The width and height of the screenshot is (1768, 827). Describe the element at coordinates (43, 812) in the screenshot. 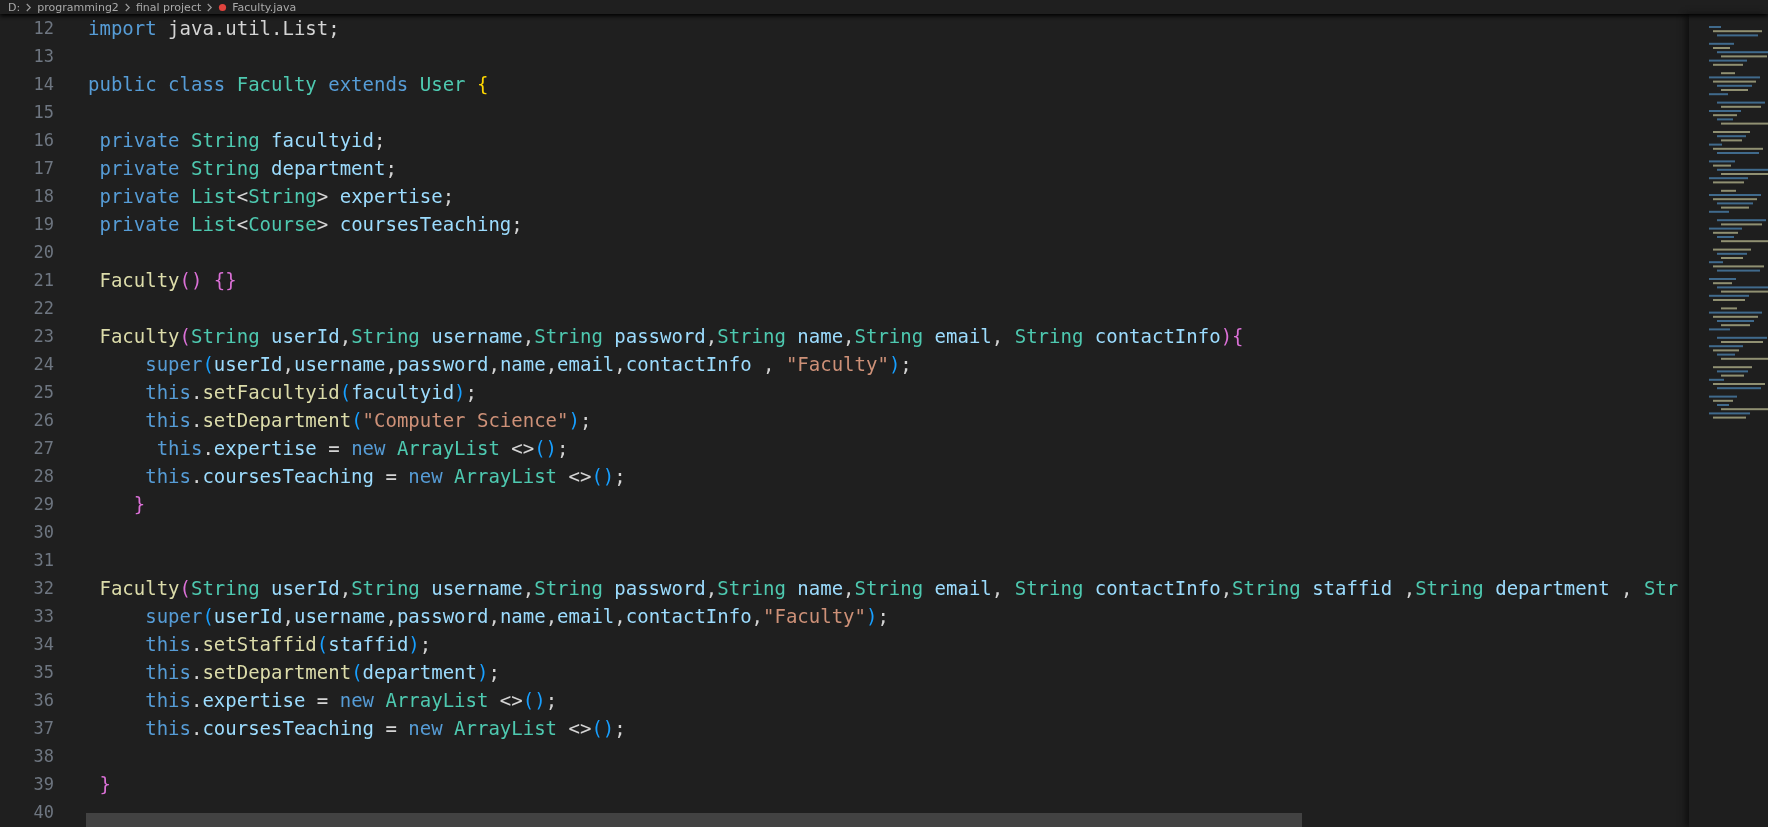

I see `line-number: 40` at that location.